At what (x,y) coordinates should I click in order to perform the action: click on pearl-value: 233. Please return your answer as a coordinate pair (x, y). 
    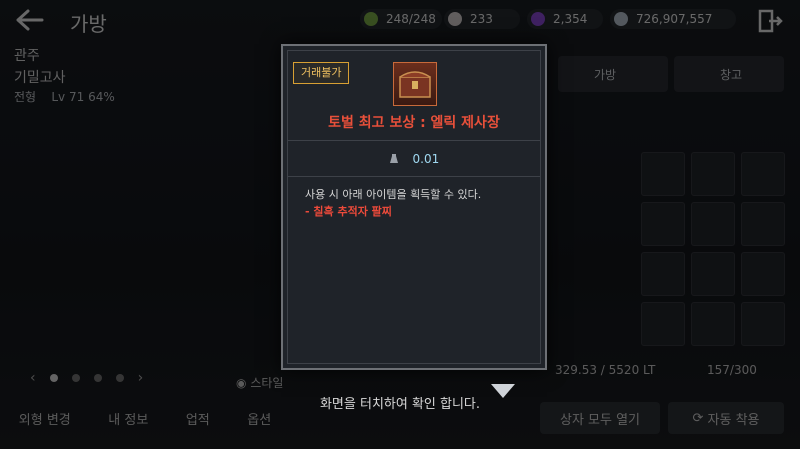
    Looking at the image, I should click on (481, 19).